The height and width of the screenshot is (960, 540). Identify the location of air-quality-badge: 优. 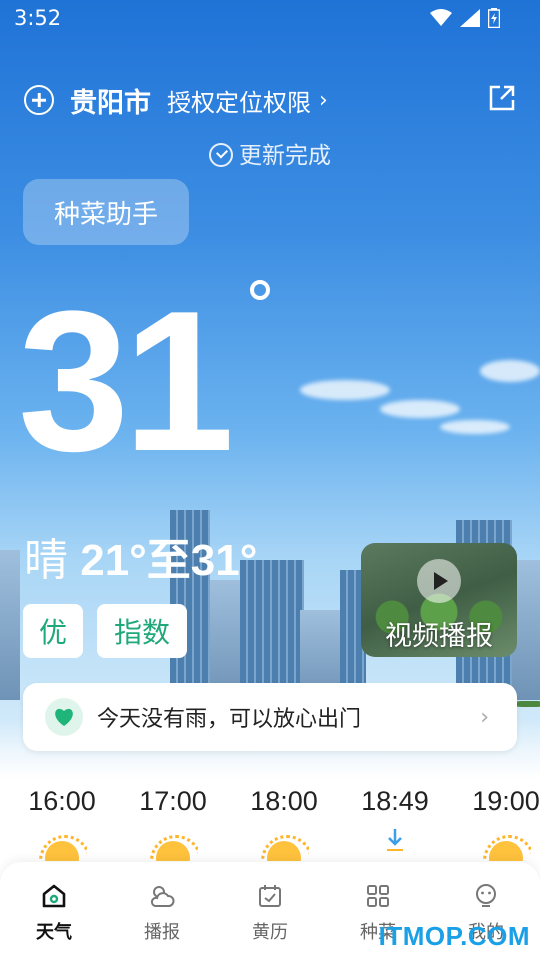
(53, 631).